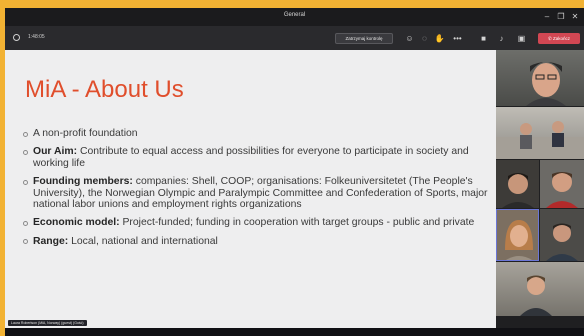 The height and width of the screenshot is (336, 584). I want to click on more-icon: •••, so click(457, 38).